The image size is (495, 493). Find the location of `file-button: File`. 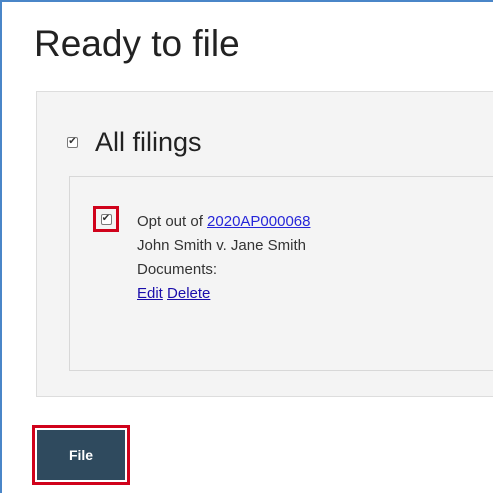

file-button: File is located at coordinates (81, 455).